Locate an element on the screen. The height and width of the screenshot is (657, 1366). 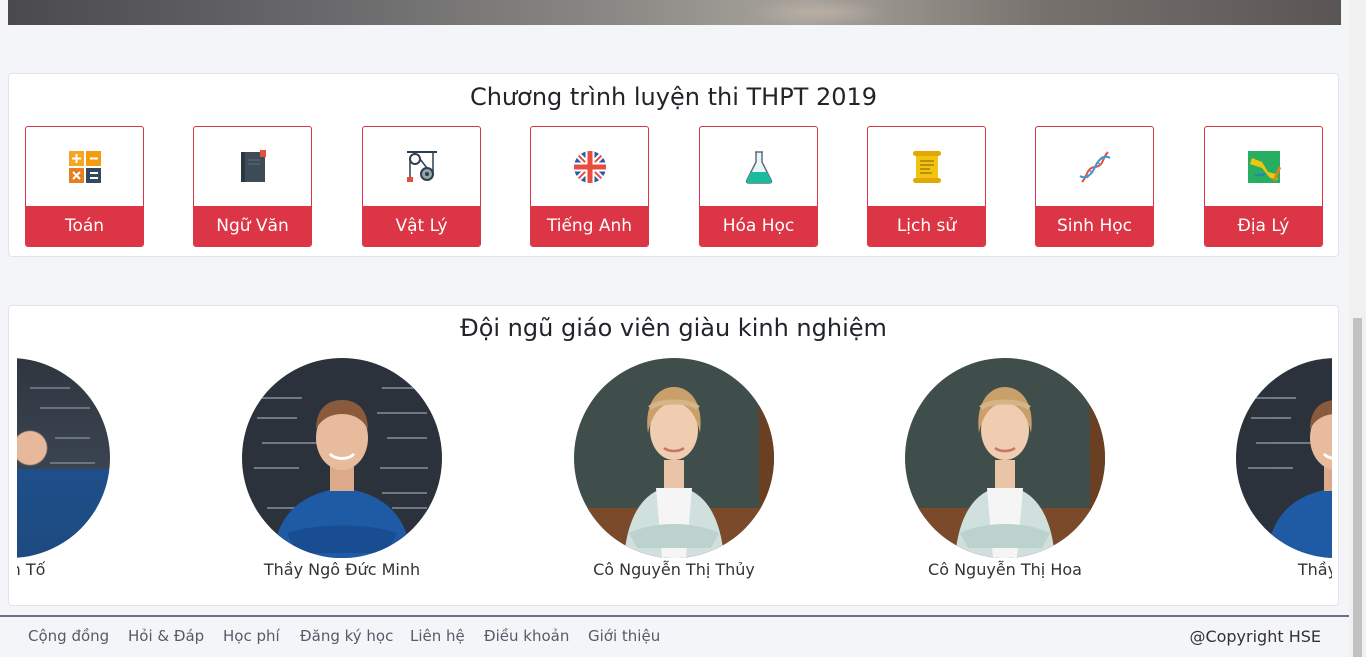
teacher-name: Thầy Ngô Đức Minh is located at coordinates (342, 569).